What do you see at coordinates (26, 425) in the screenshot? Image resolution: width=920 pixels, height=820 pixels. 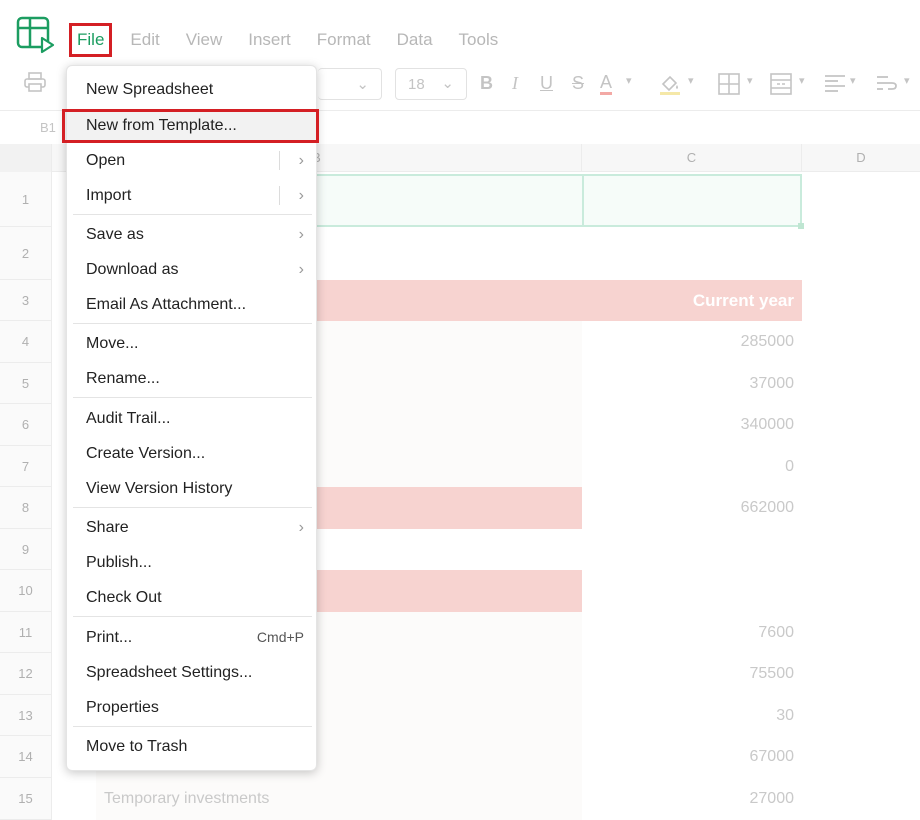 I see `row-header: 6` at bounding box center [26, 425].